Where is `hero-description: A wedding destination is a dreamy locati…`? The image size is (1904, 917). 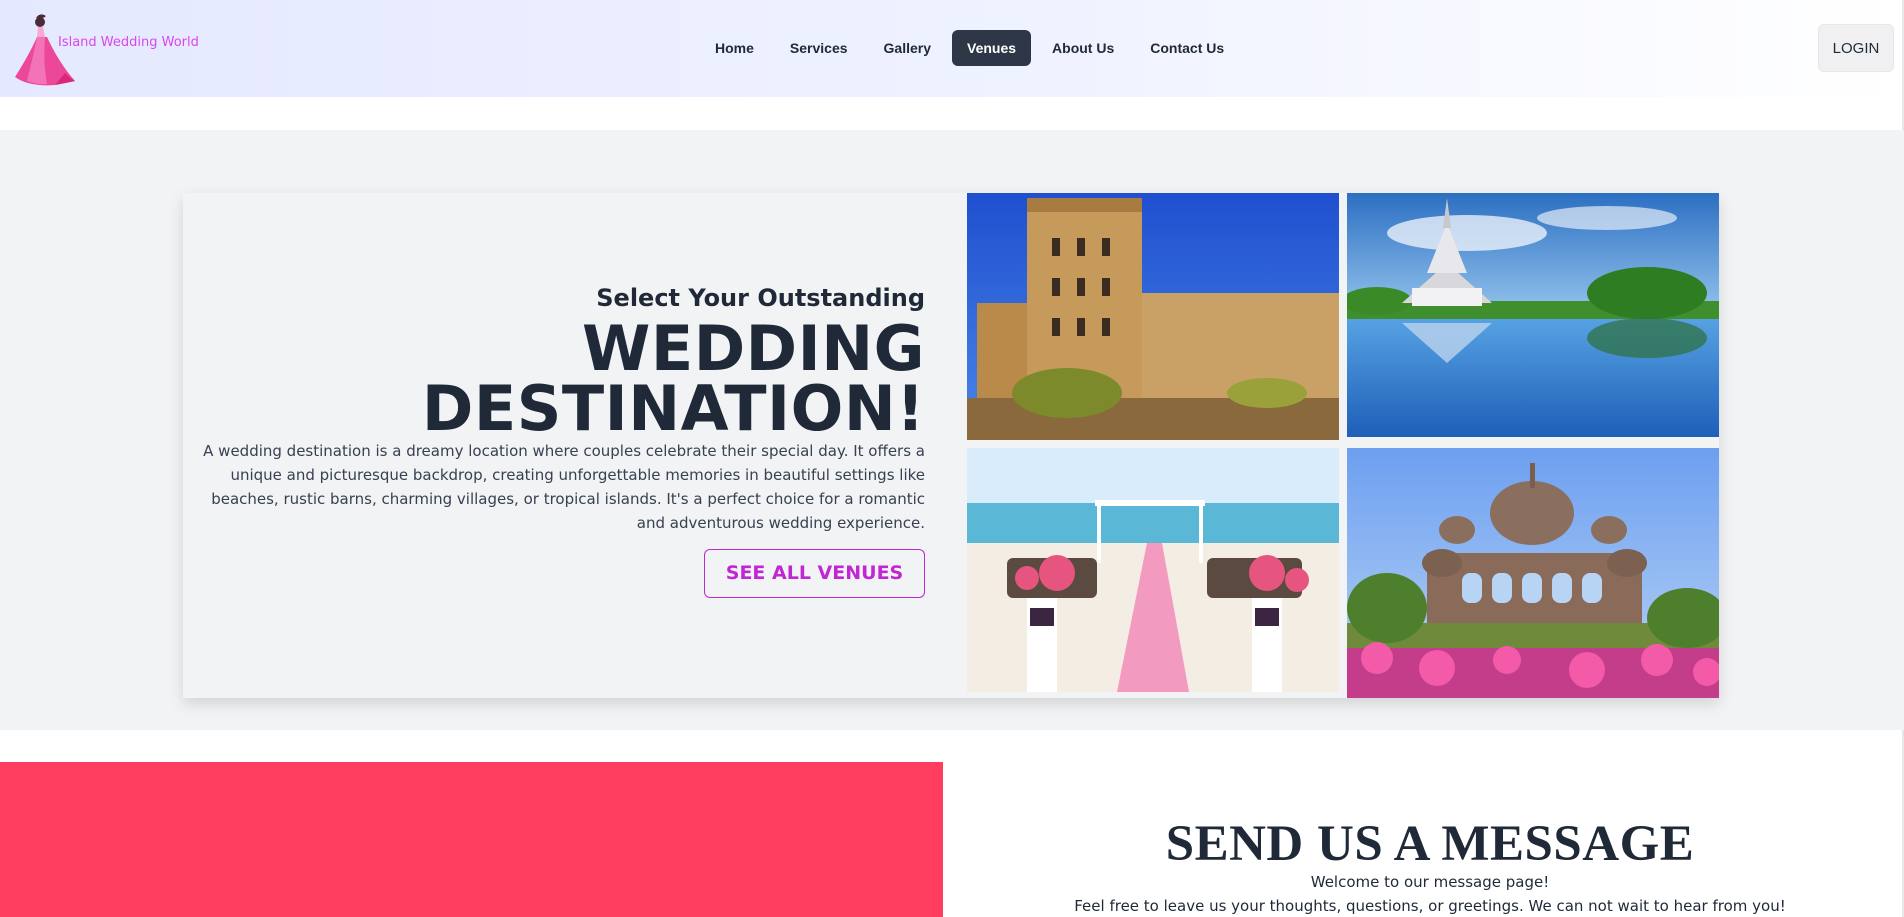
hero-description: A wedding destination is a dreamy locati… is located at coordinates (564, 487).